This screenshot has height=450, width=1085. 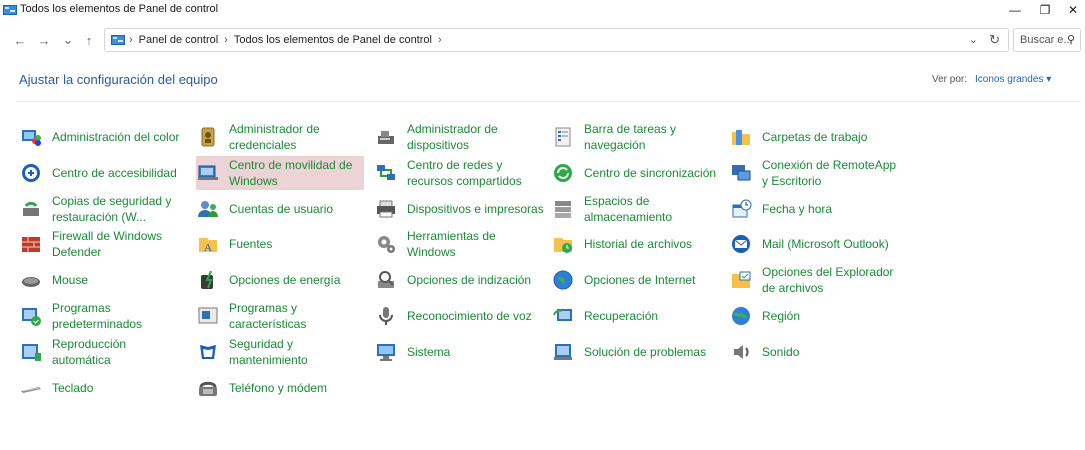 What do you see at coordinates (640, 280) in the screenshot?
I see `item-label: Opciones de Internet` at bounding box center [640, 280].